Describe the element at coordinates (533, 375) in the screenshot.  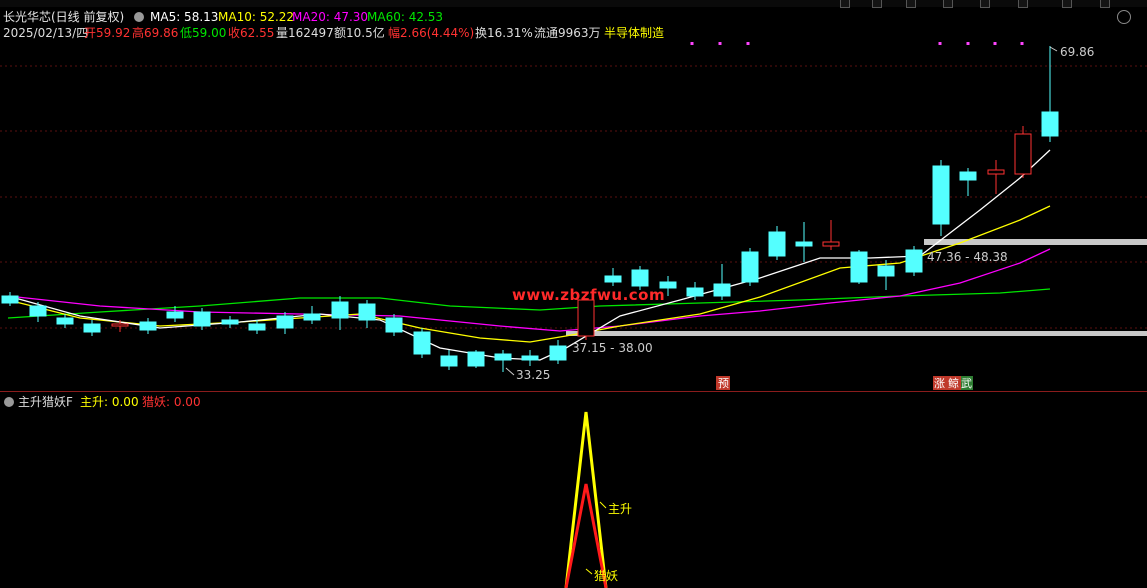
I see `low-annotation: 33.25` at that location.